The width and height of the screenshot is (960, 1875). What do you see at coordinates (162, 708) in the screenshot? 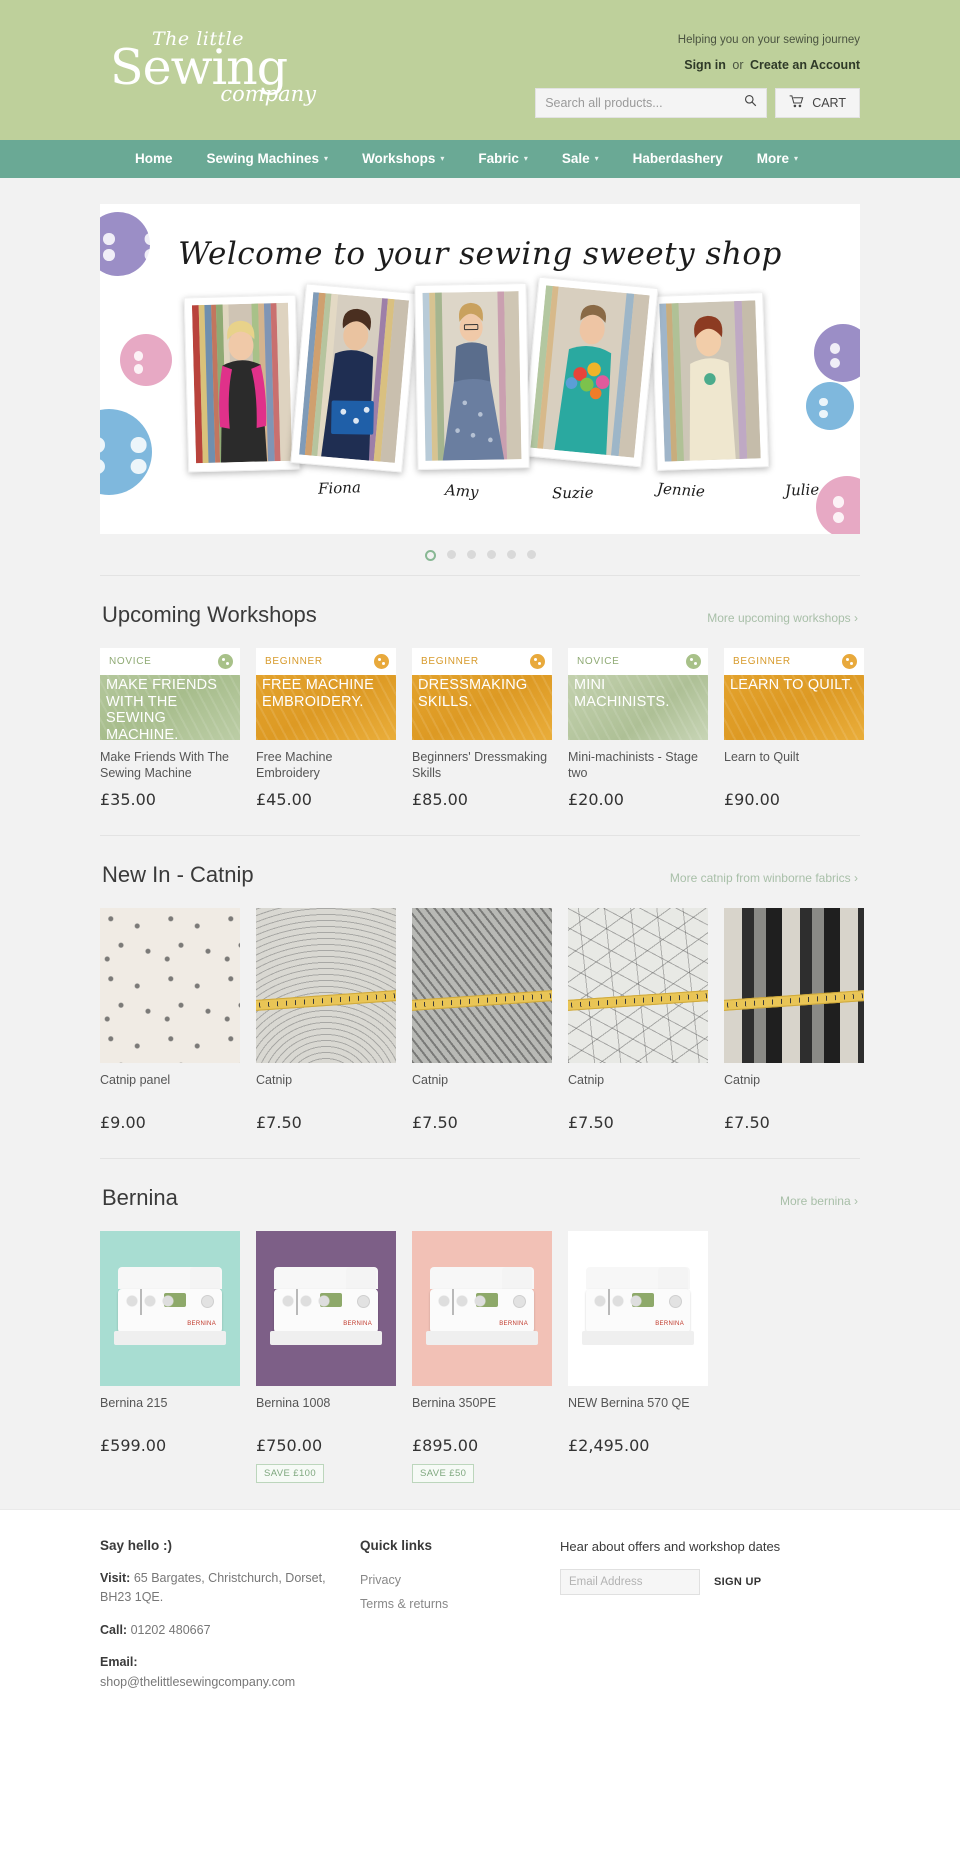
I see `workshop-headline: MAKE FRIENDS WITH THE SEWING MACHINE.` at bounding box center [162, 708].